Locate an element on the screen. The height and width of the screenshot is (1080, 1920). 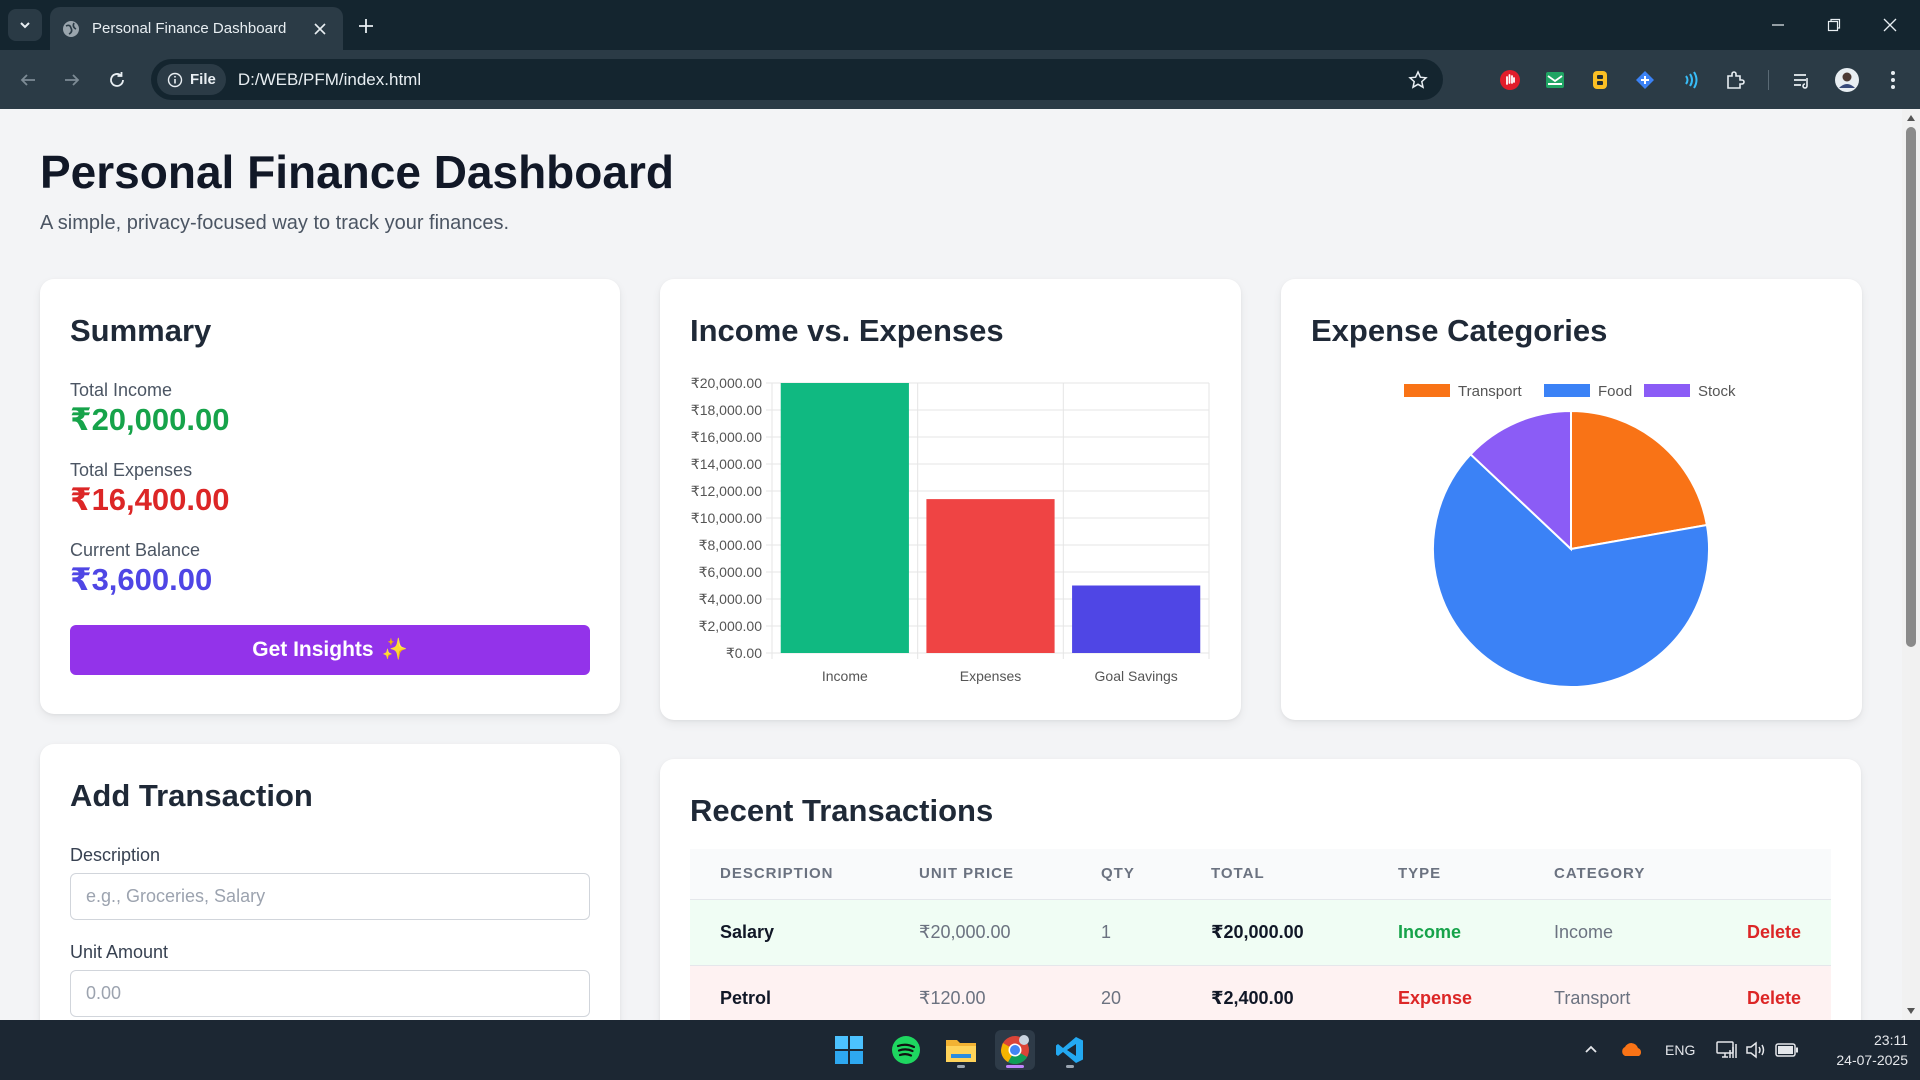
menu-kebab-icon is located at coordinates (1893, 80).